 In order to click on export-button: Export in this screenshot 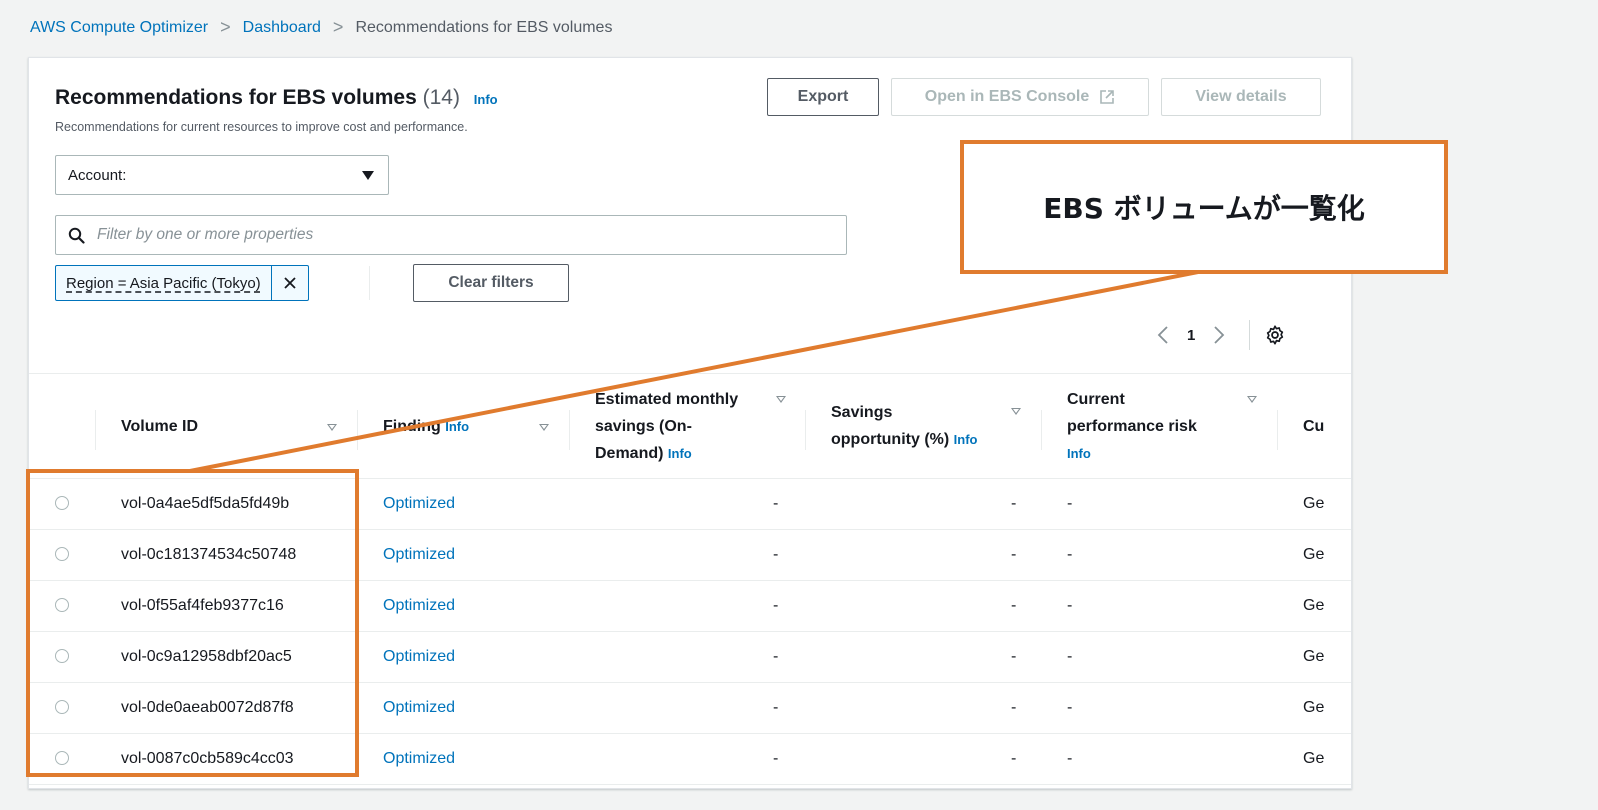, I will do `click(823, 97)`.